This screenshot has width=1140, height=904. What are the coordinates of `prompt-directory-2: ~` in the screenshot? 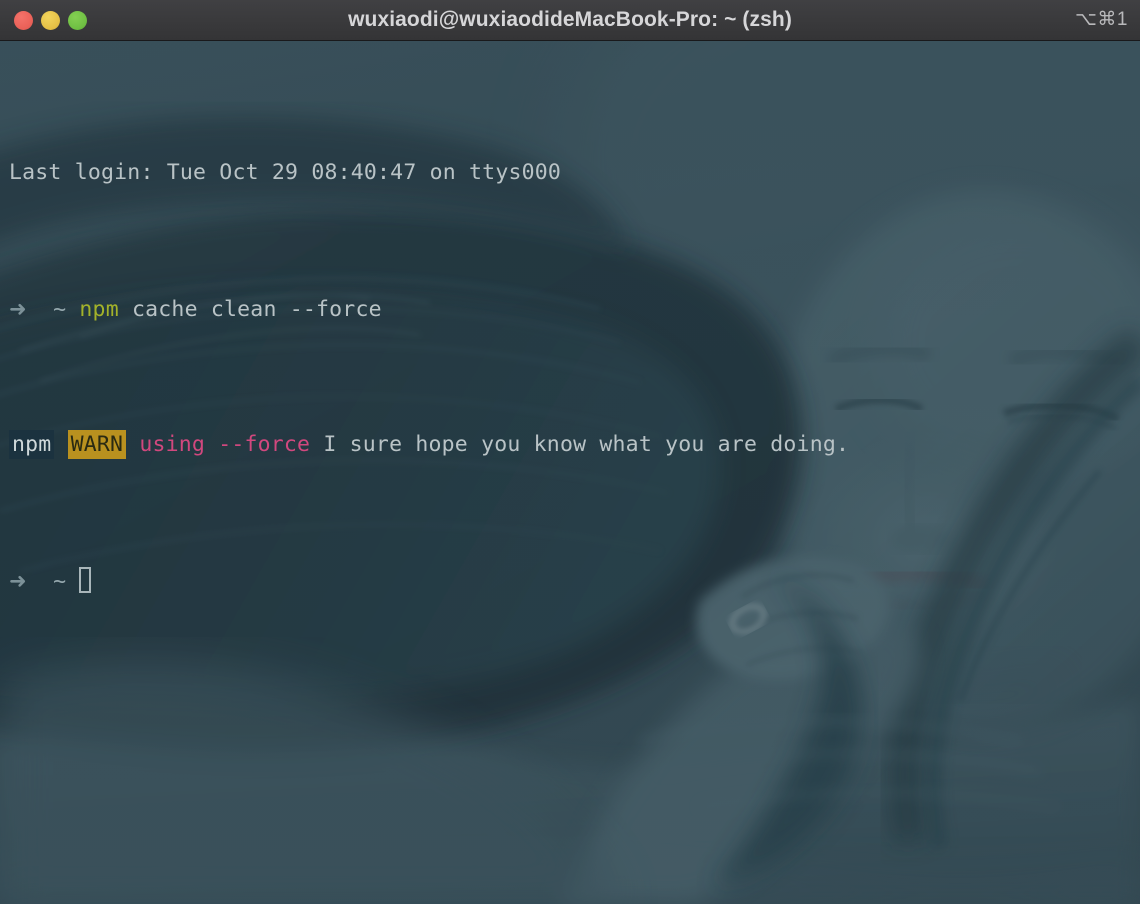 It's located at (60, 581).